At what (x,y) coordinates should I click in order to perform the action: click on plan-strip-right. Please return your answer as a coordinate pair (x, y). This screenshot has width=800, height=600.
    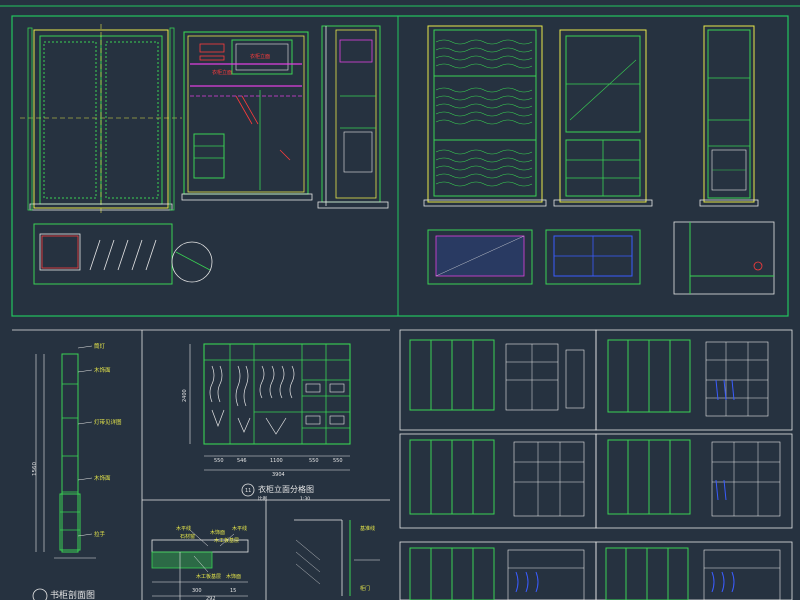
    Looking at the image, I should click on (724, 258).